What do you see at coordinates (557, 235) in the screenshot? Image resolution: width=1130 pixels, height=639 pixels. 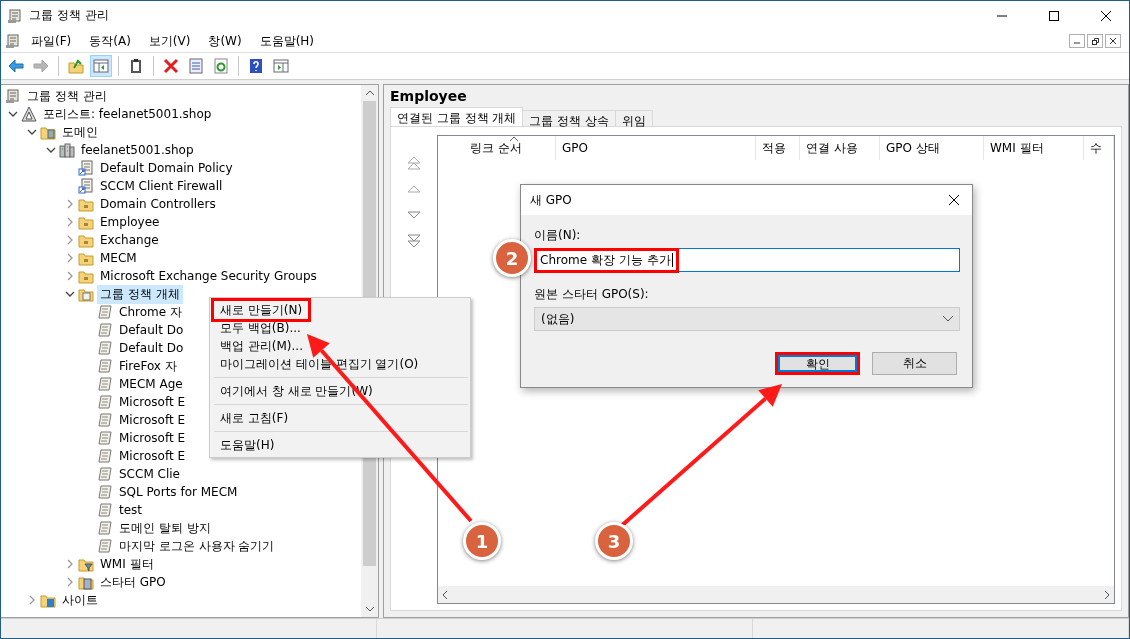 I see `field-label: 이름(N):` at bounding box center [557, 235].